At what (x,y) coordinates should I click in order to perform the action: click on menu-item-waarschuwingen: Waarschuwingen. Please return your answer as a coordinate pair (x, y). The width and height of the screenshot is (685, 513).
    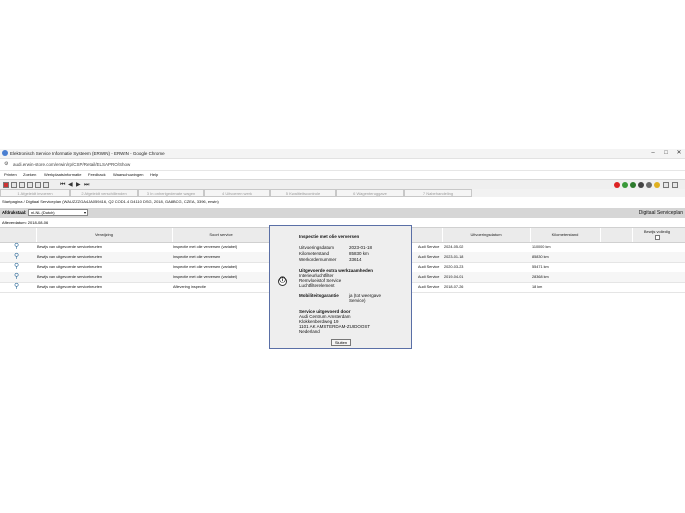
    Looking at the image, I should click on (128, 175).